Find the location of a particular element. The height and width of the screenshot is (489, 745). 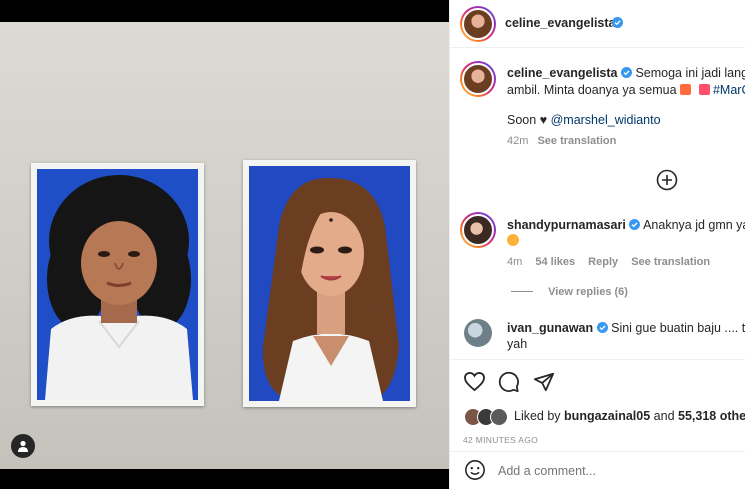

heart-emoji: ♥ is located at coordinates (543, 120).